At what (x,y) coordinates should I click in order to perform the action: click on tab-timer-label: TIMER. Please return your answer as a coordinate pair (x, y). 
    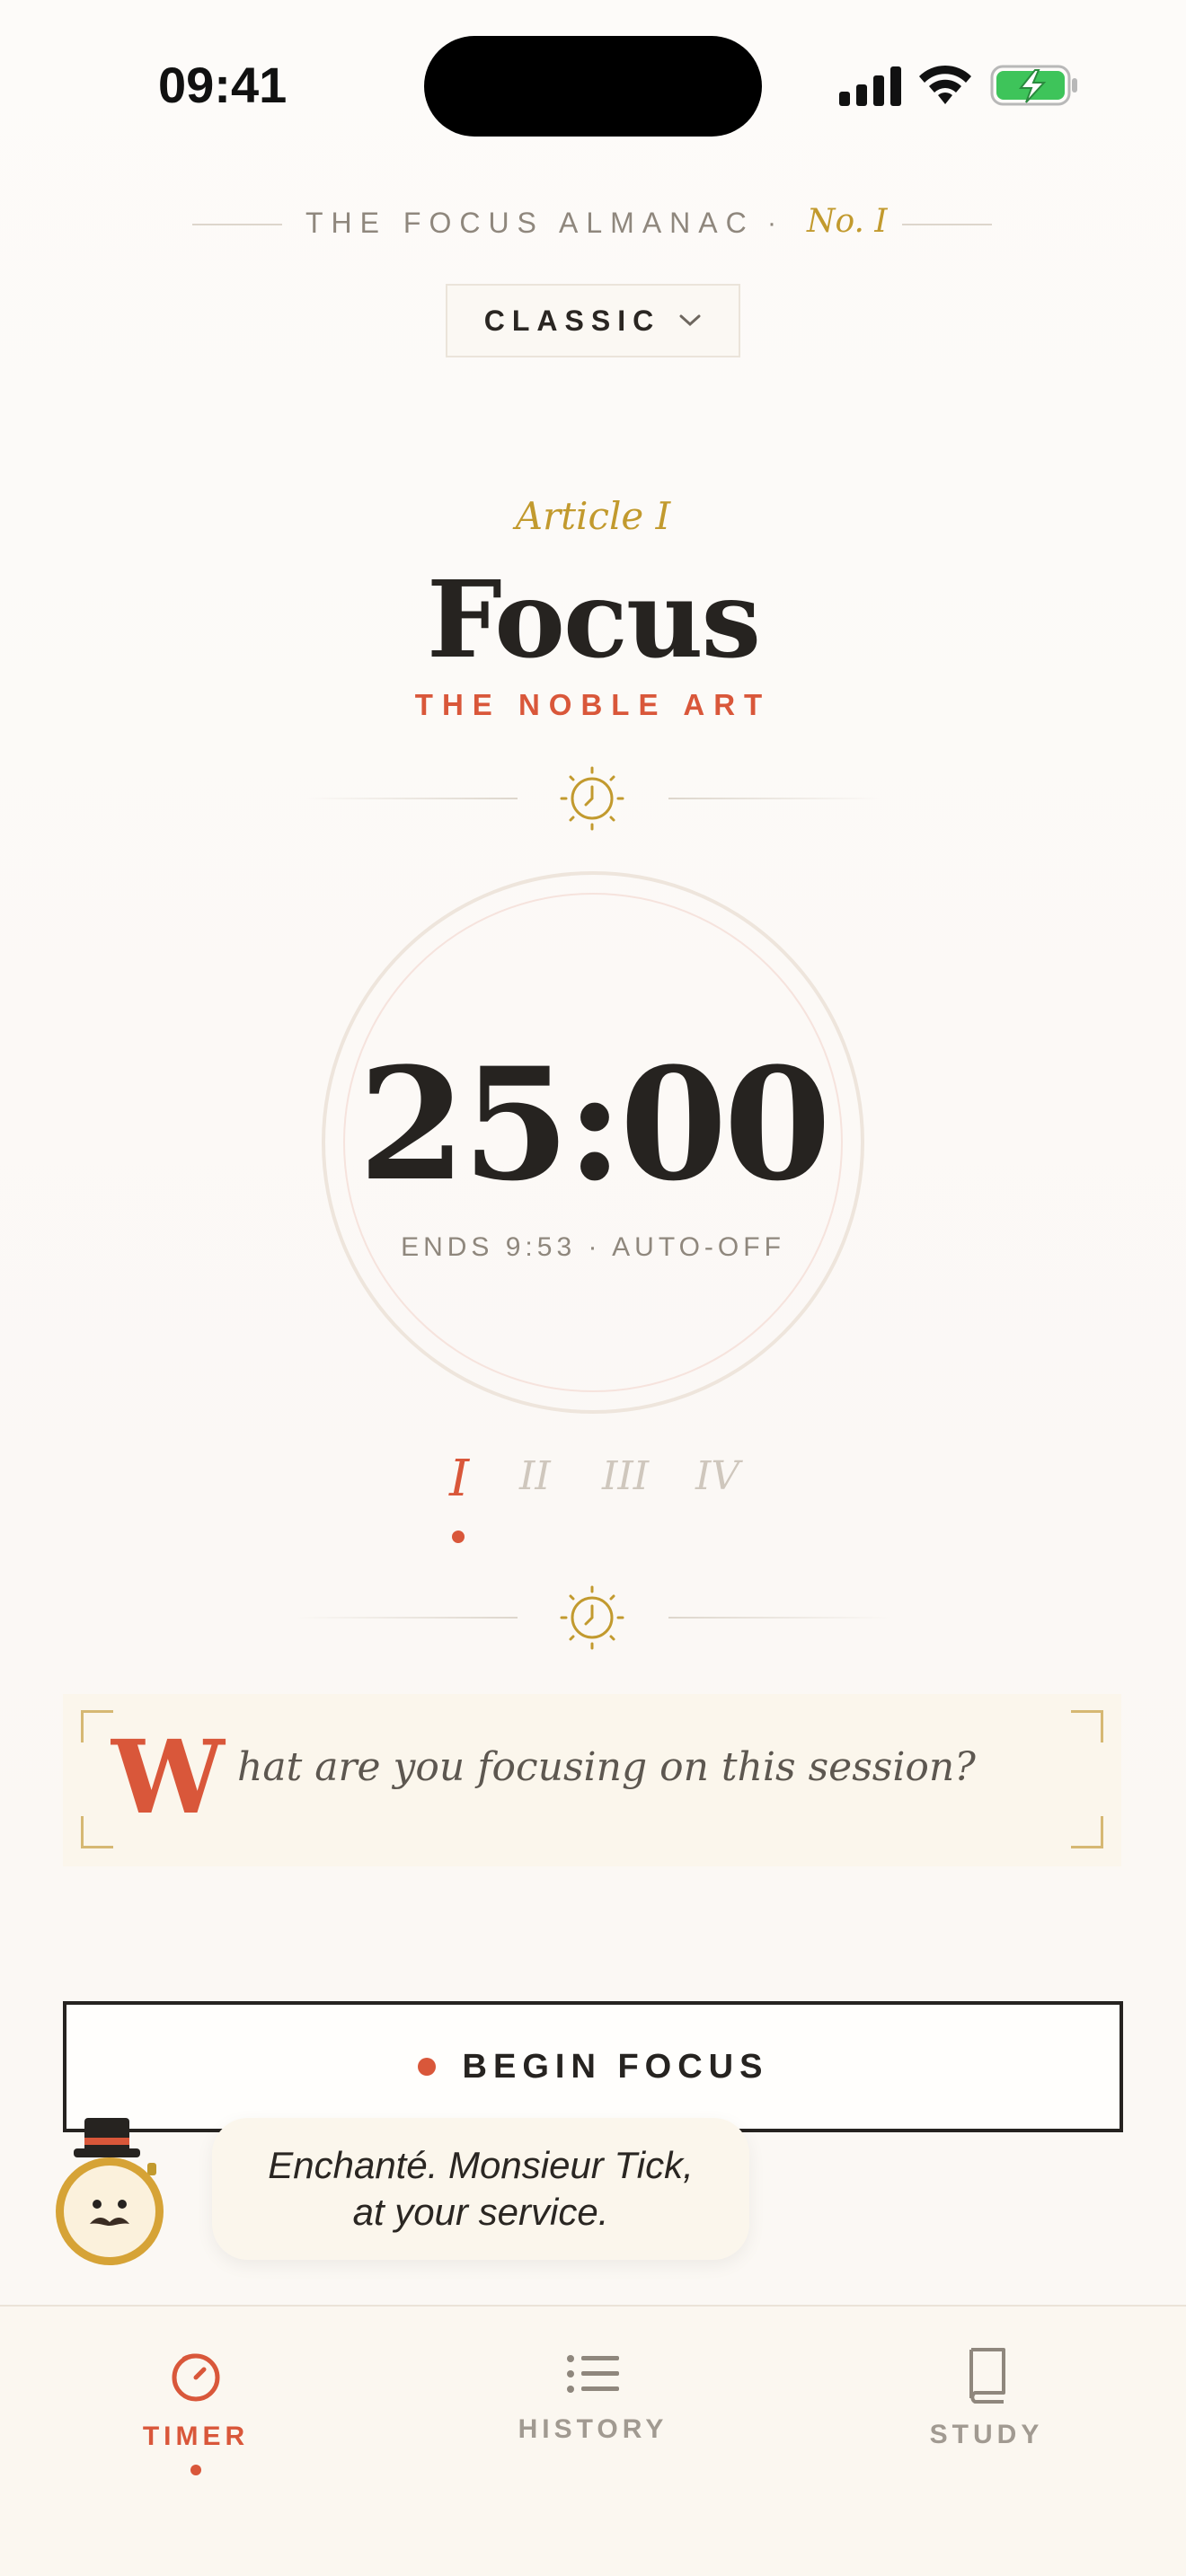
    Looking at the image, I should click on (196, 2436).